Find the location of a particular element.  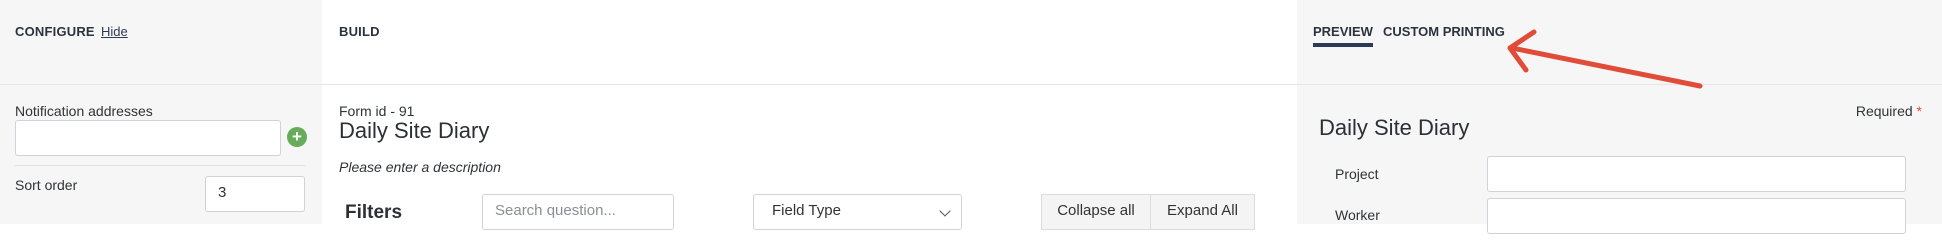

required-label: Required is located at coordinates (1884, 111).